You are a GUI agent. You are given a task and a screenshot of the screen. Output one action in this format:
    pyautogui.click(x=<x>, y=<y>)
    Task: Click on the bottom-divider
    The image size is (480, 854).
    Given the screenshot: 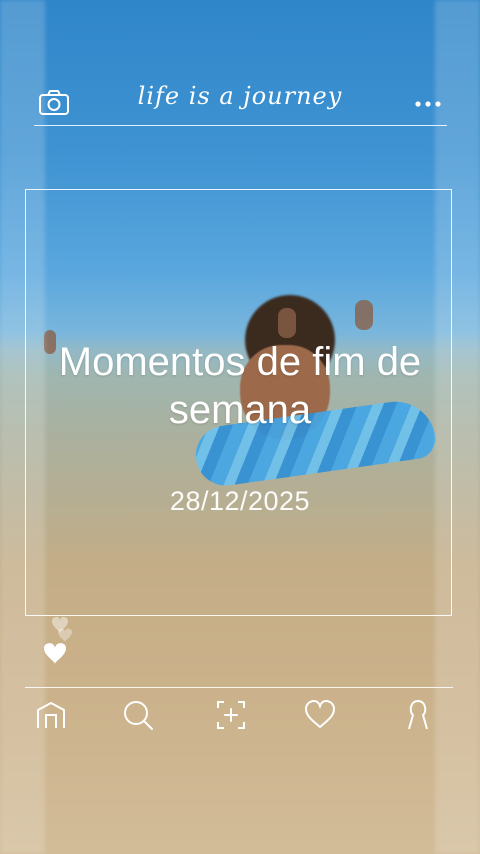 What is the action you would take?
    pyautogui.click(x=239, y=687)
    